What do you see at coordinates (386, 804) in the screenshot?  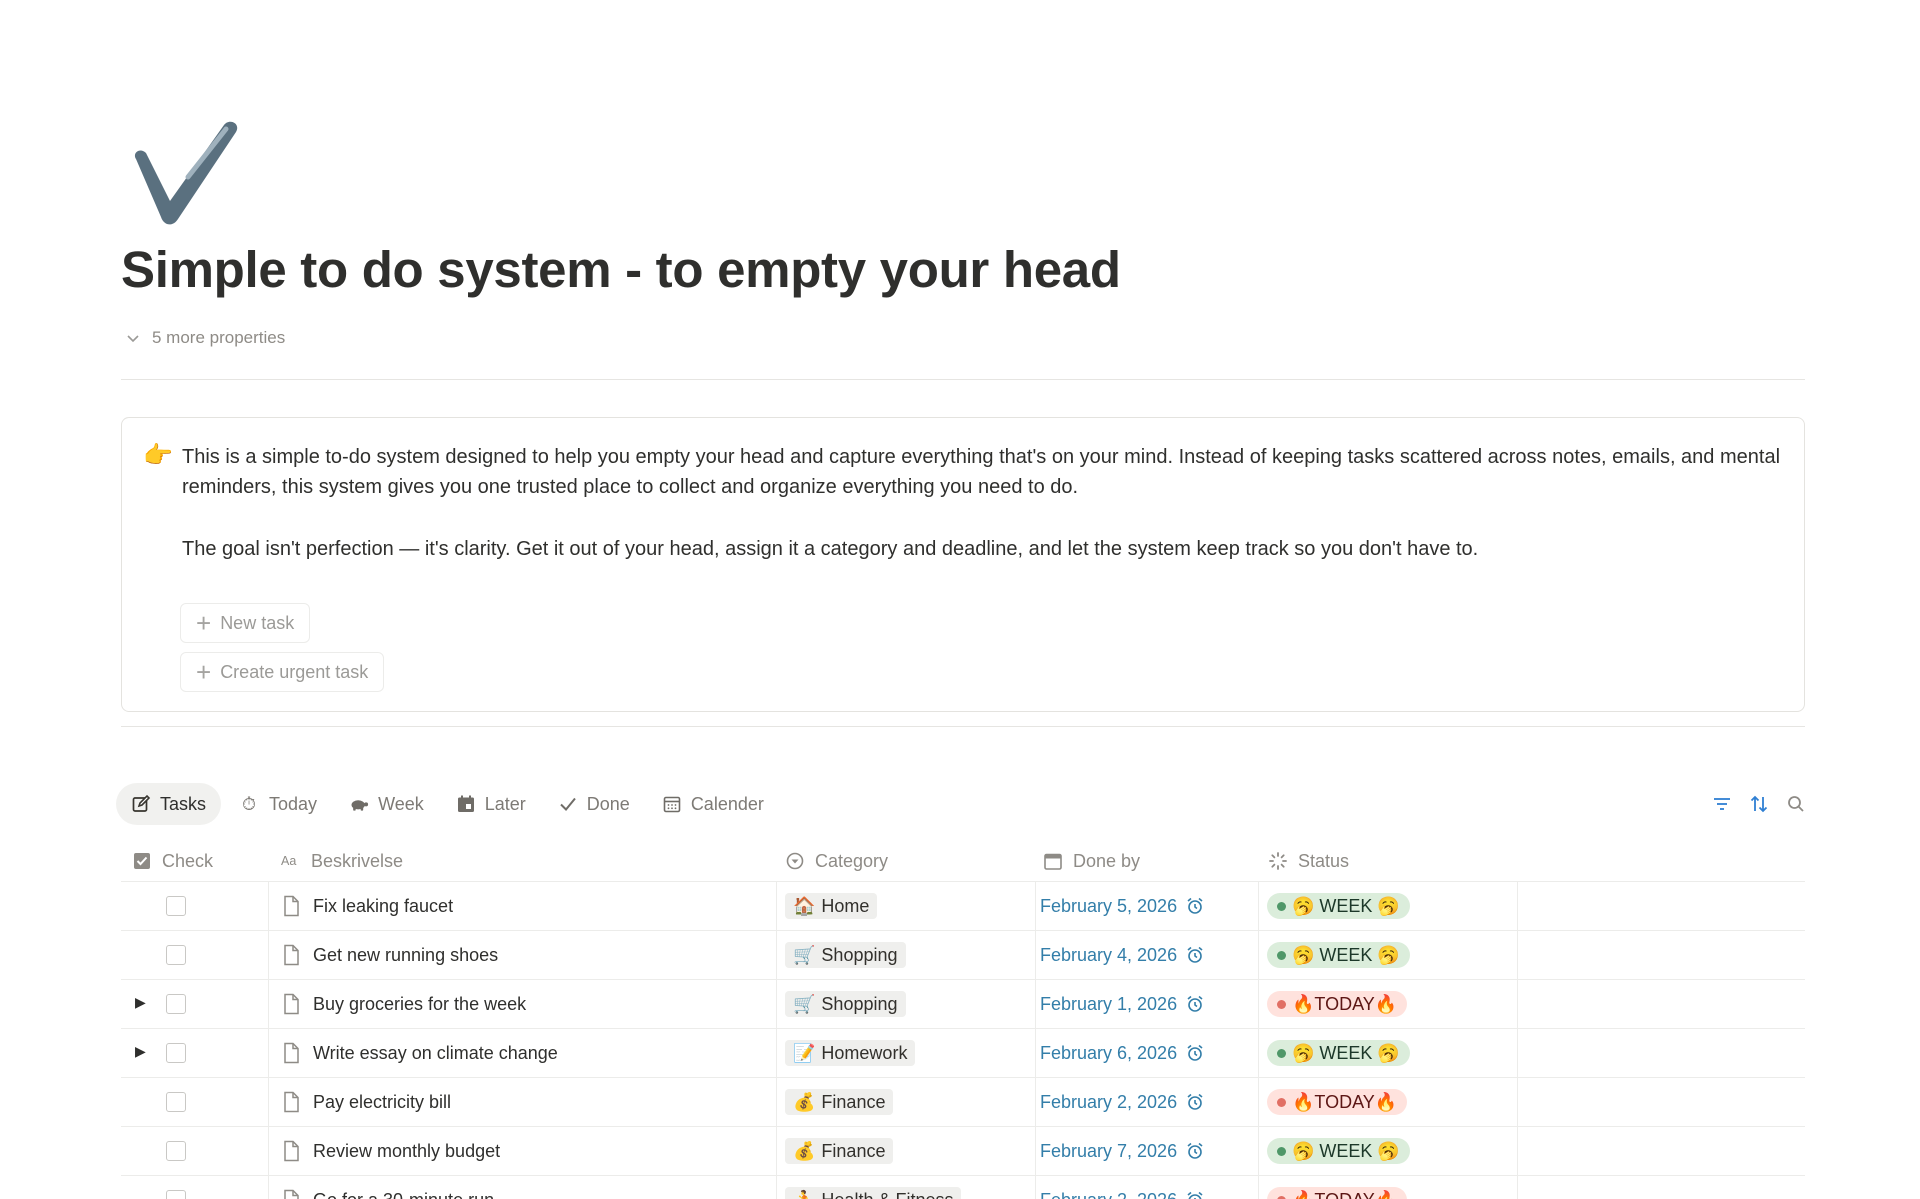 I see `tab-week: Week` at bounding box center [386, 804].